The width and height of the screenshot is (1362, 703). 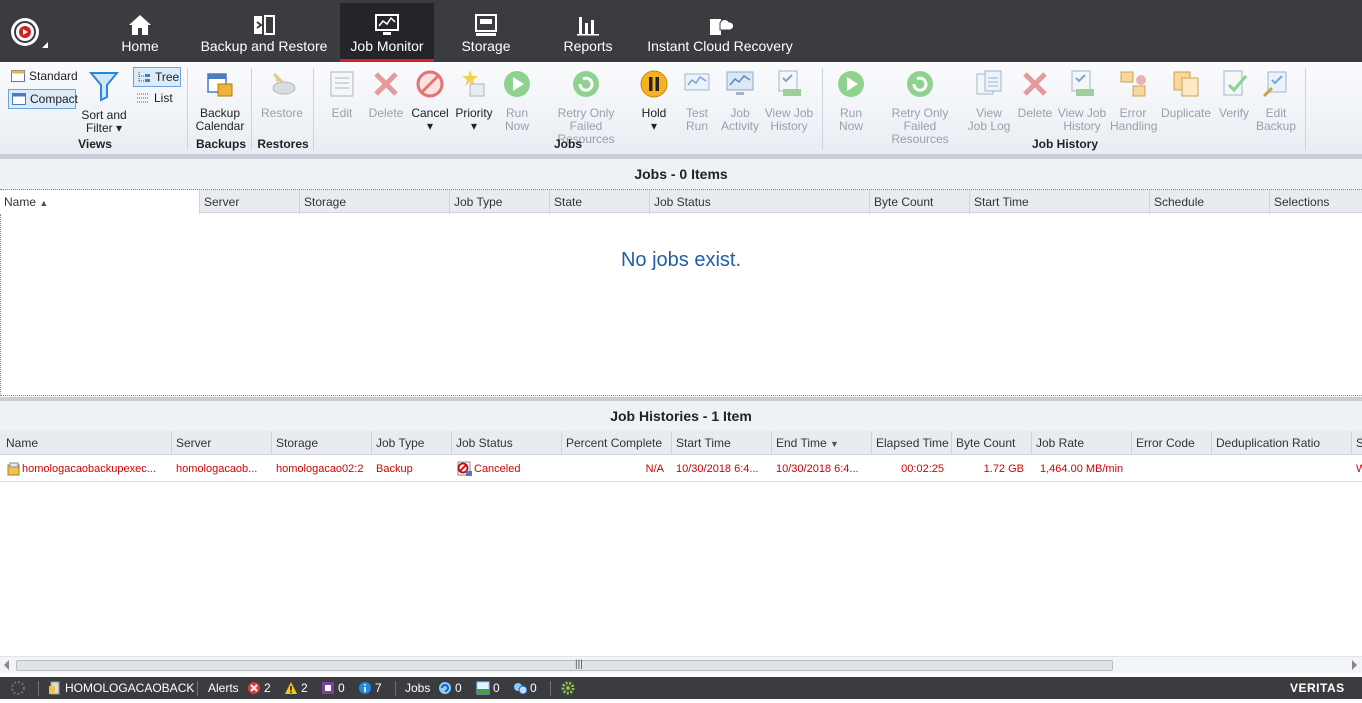 I want to click on jobs-col-start-time: Start Time, so click(x=1060, y=202).